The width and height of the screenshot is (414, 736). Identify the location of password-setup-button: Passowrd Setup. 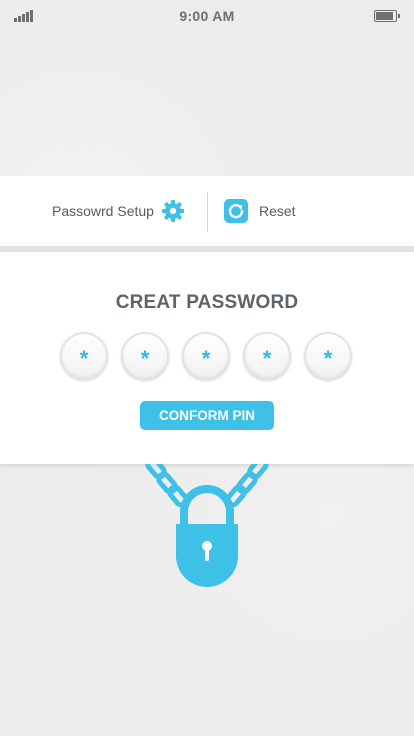
(118, 211).